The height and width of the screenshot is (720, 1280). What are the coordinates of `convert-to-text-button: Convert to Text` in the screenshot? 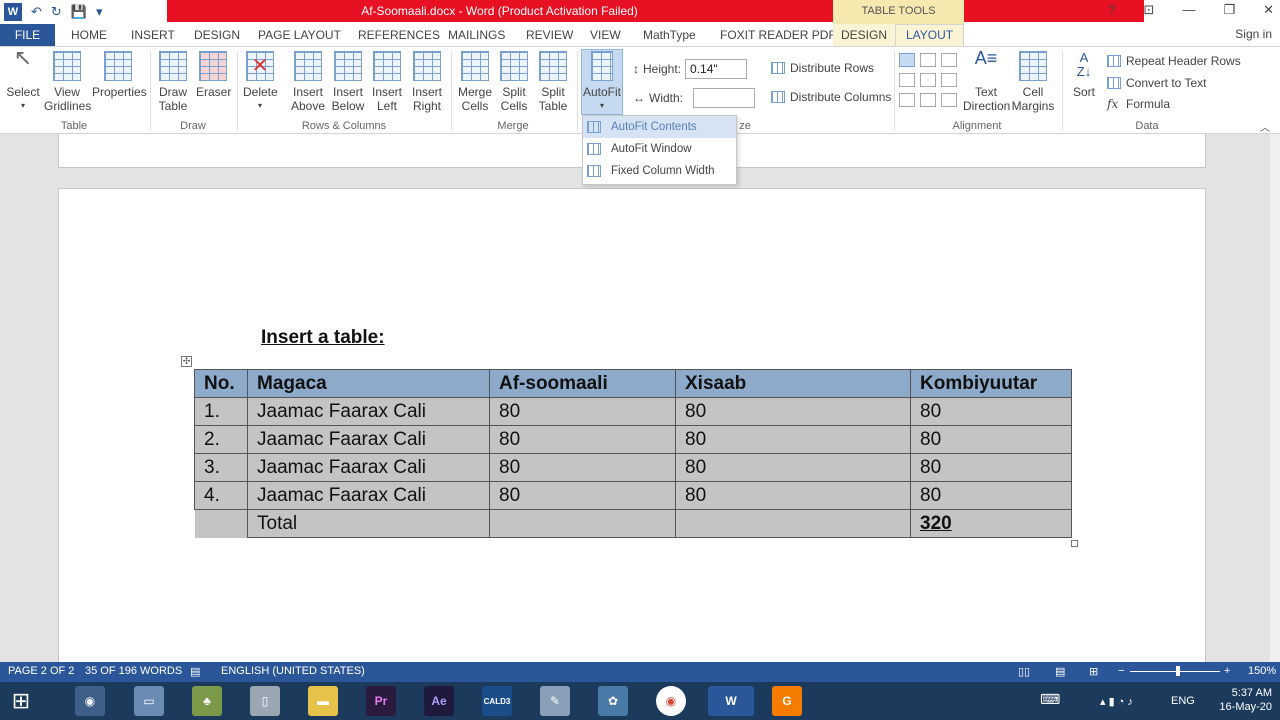 It's located at (1156, 83).